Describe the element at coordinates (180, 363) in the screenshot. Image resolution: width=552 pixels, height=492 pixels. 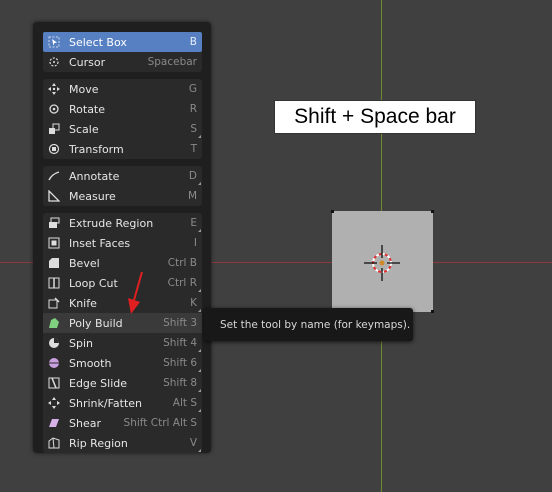
I see `menu-item-shortcut: Shift 6` at that location.